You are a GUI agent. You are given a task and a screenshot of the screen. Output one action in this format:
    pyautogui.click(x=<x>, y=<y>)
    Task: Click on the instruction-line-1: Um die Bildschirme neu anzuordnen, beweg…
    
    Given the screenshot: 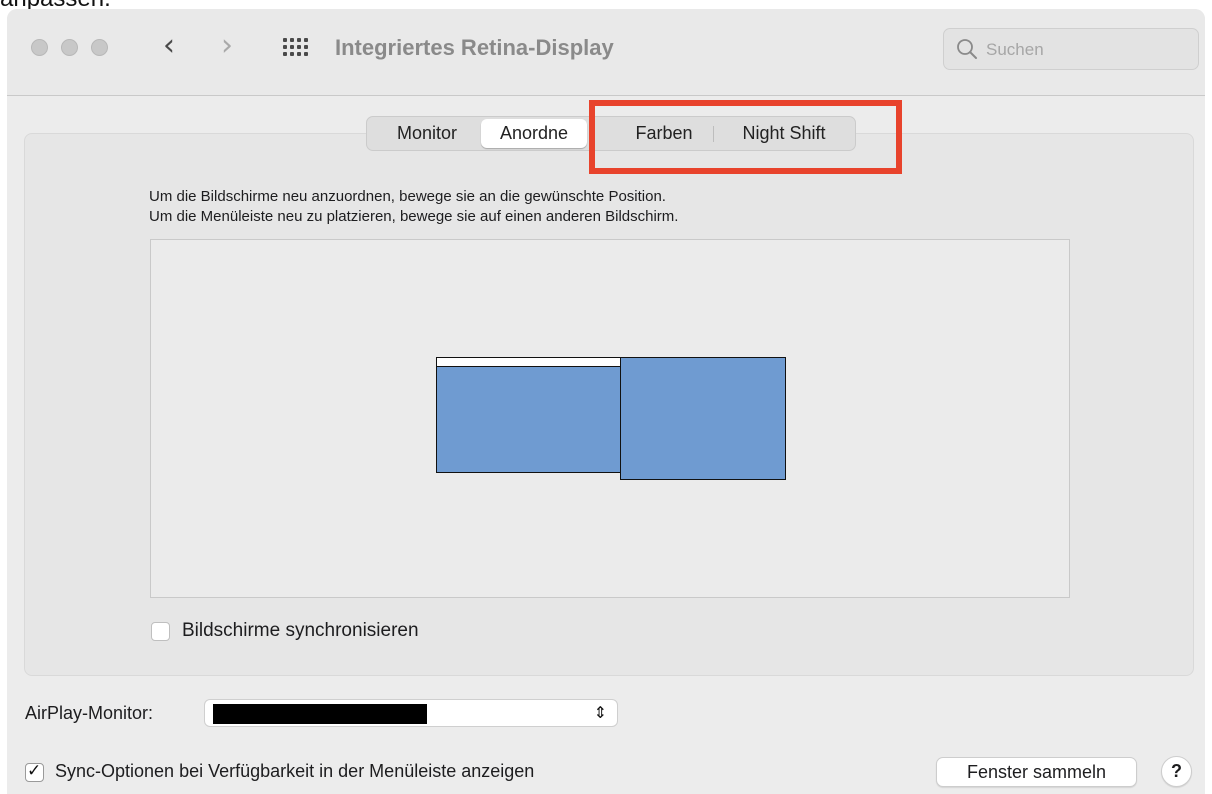 What is the action you would take?
    pyautogui.click(x=407, y=196)
    